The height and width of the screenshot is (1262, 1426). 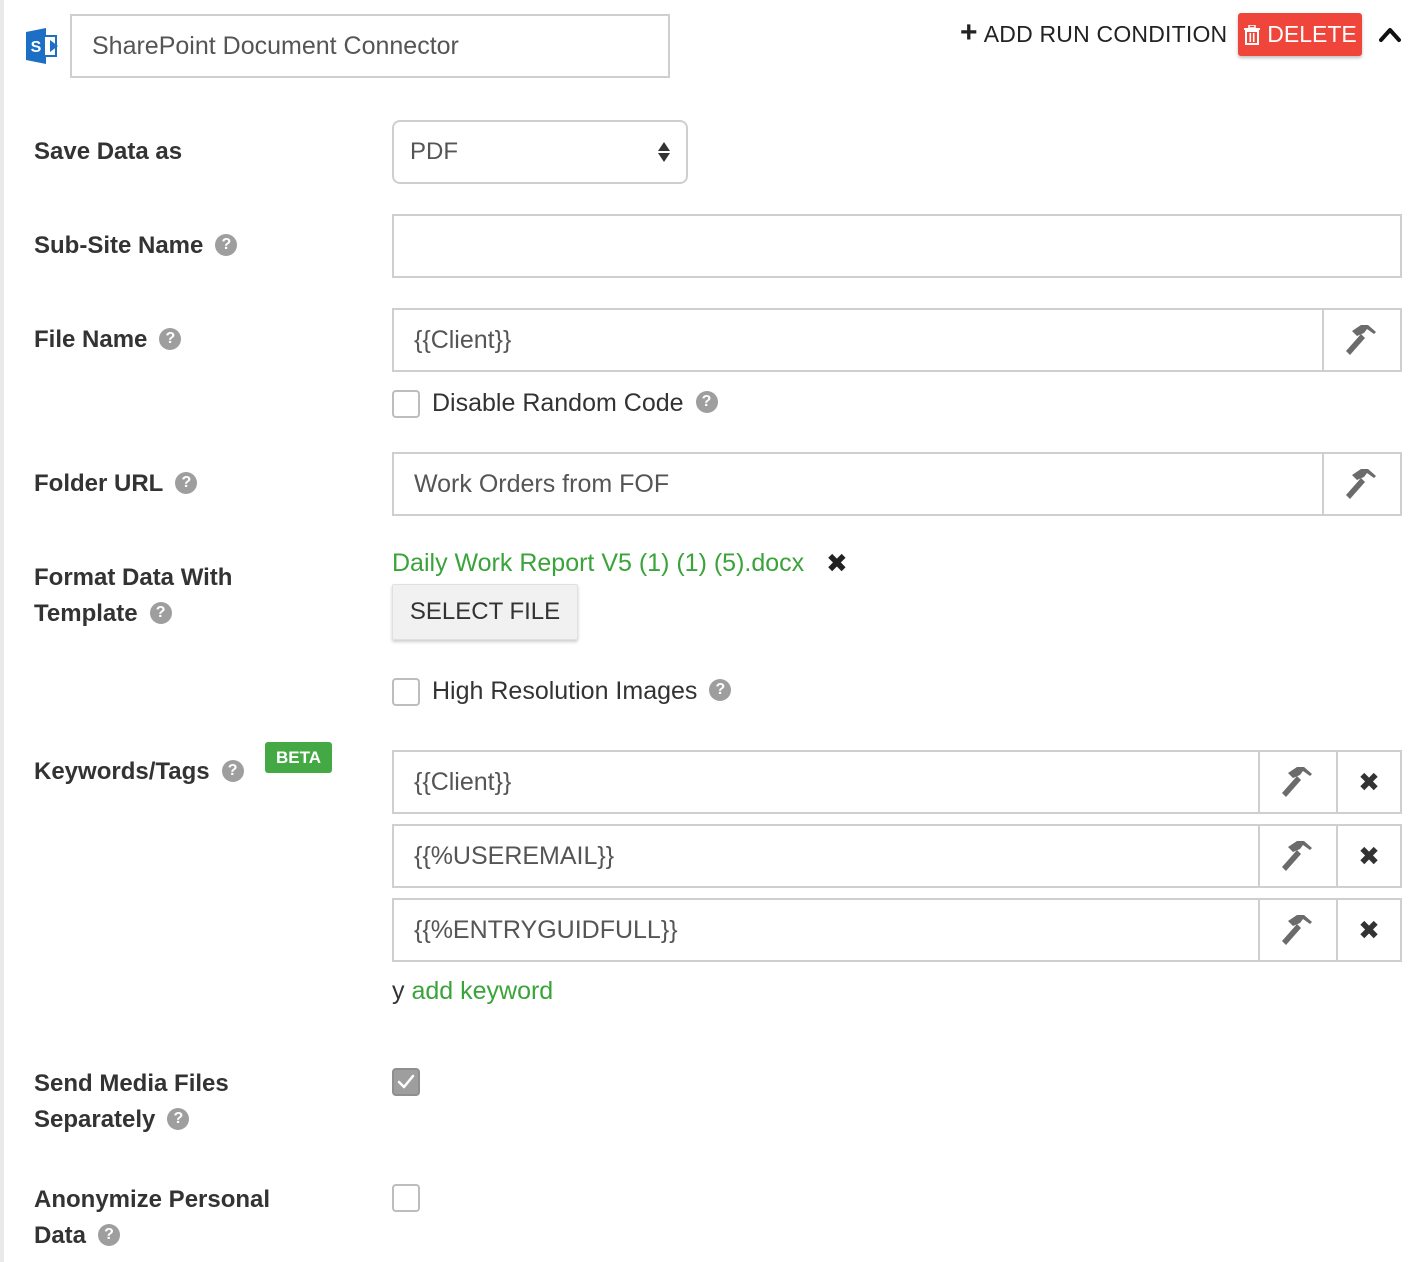 What do you see at coordinates (136, 246) in the screenshot?
I see `sub-site-name-label: Sub-Site Name?` at bounding box center [136, 246].